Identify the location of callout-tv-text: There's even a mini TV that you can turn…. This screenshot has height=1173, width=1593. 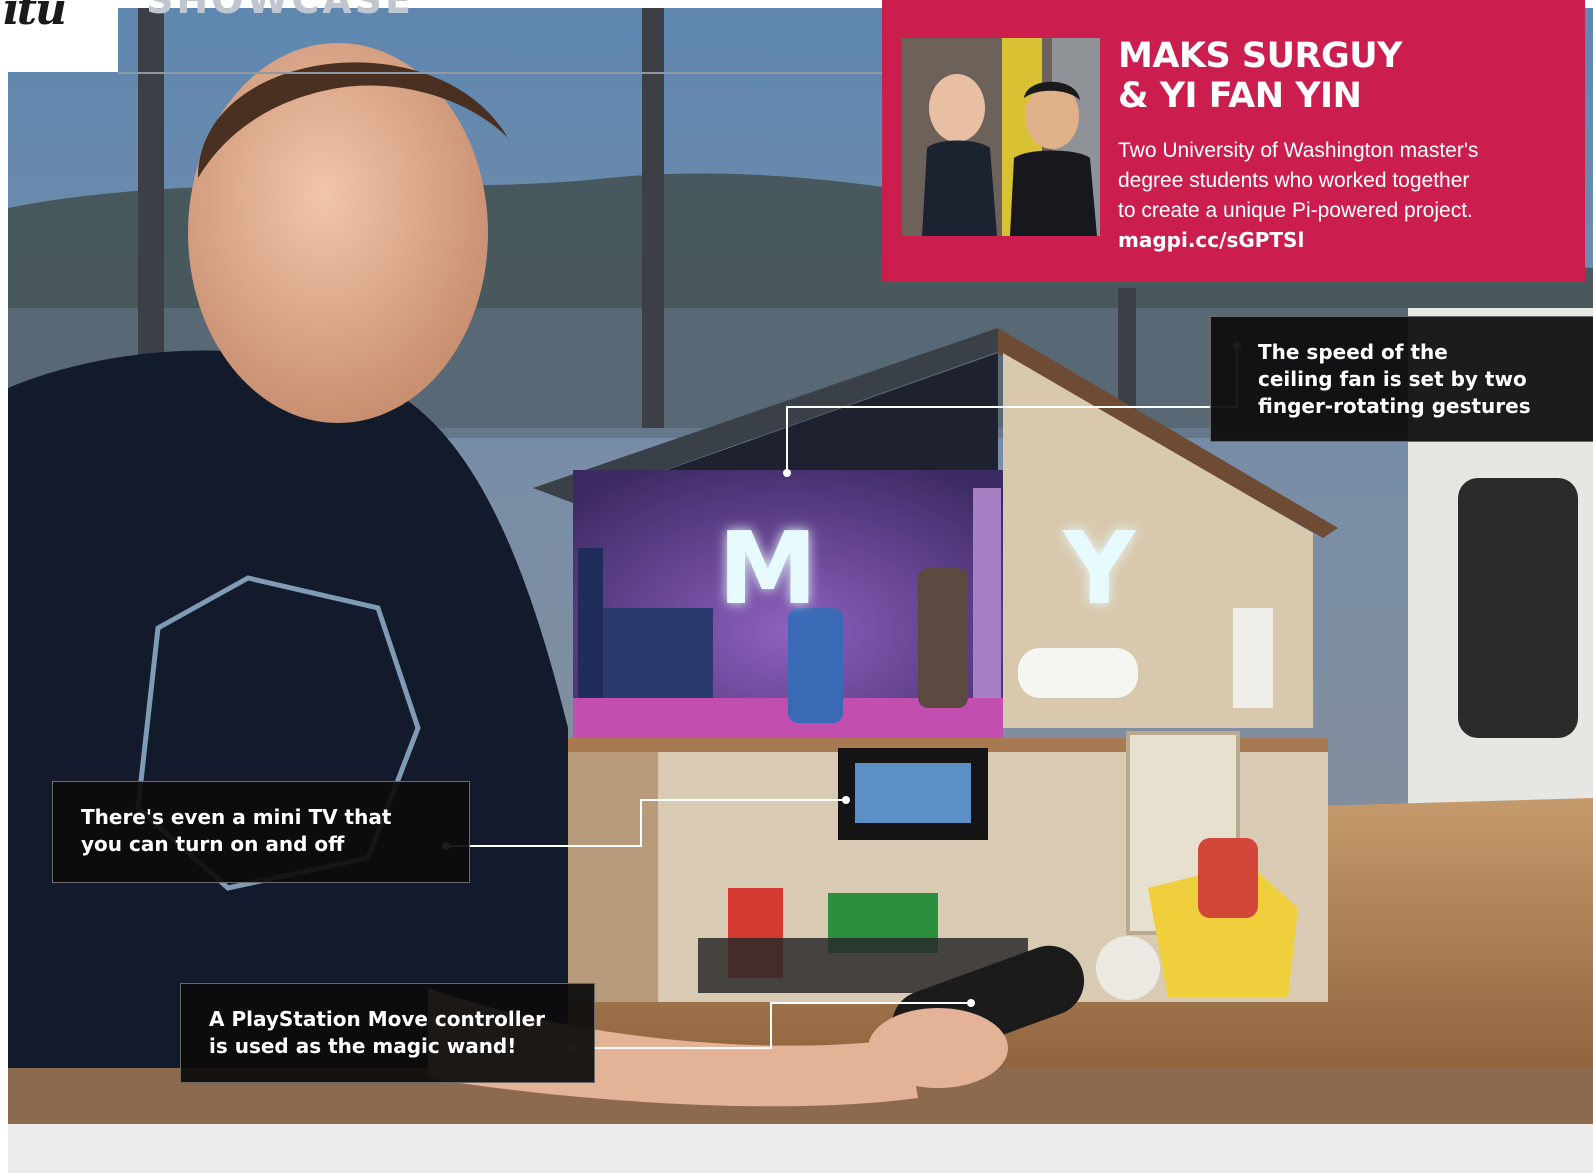
(236, 831).